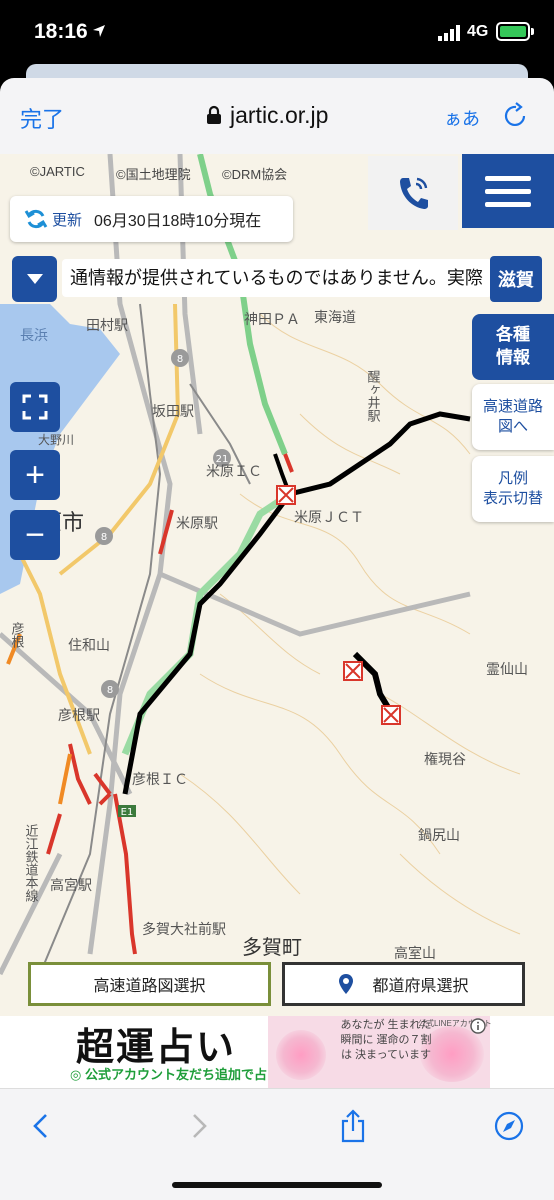 The height and width of the screenshot is (1200, 554). I want to click on map-credit: ©DRM協会, so click(255, 174).